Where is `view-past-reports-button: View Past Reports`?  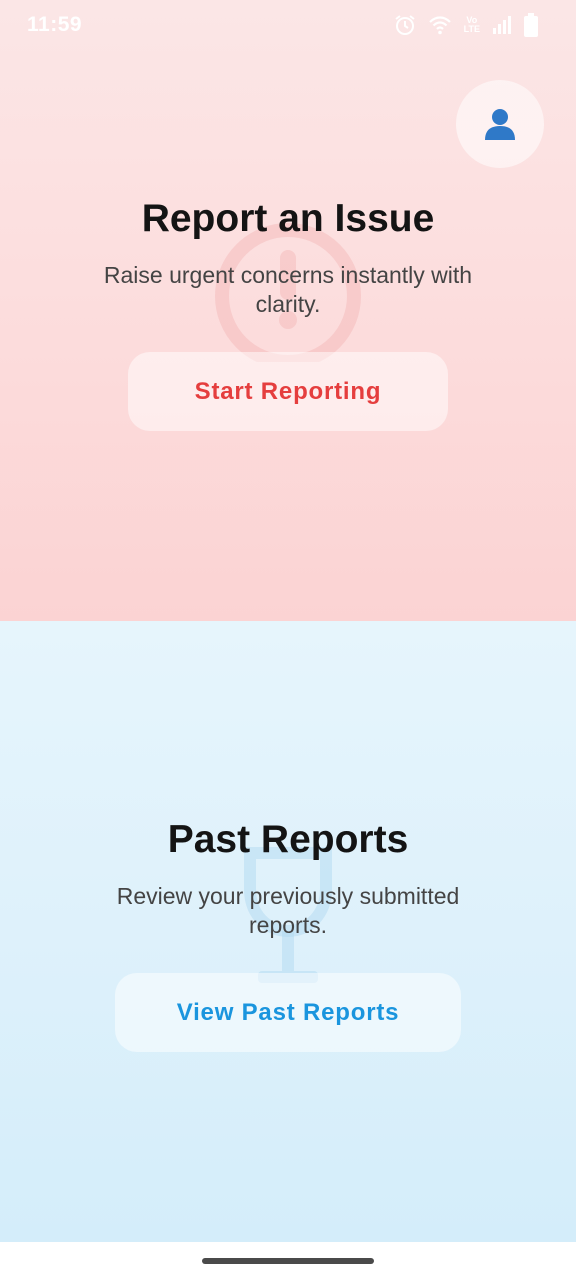
view-past-reports-button: View Past Reports is located at coordinates (288, 1012).